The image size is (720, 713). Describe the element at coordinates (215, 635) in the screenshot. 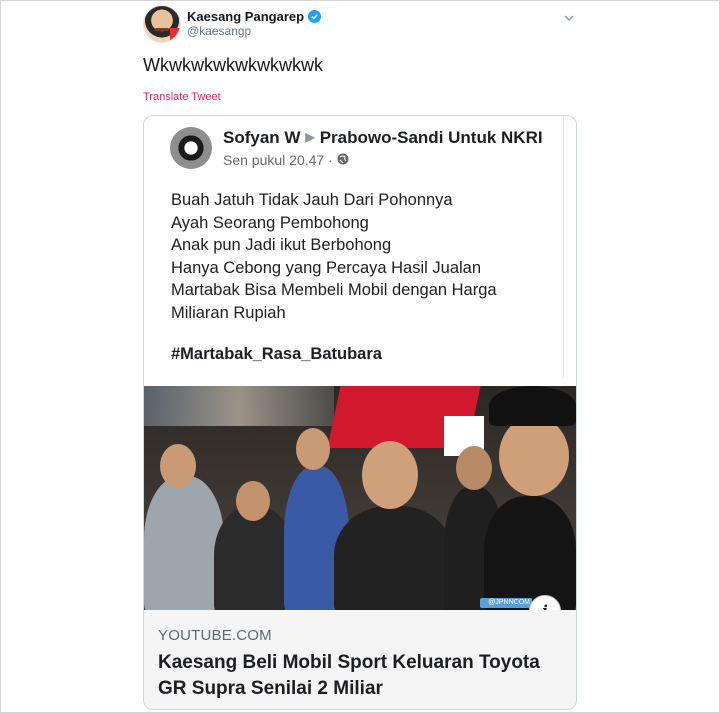

I see `link-domain: YOUTUBE.COM` at that location.